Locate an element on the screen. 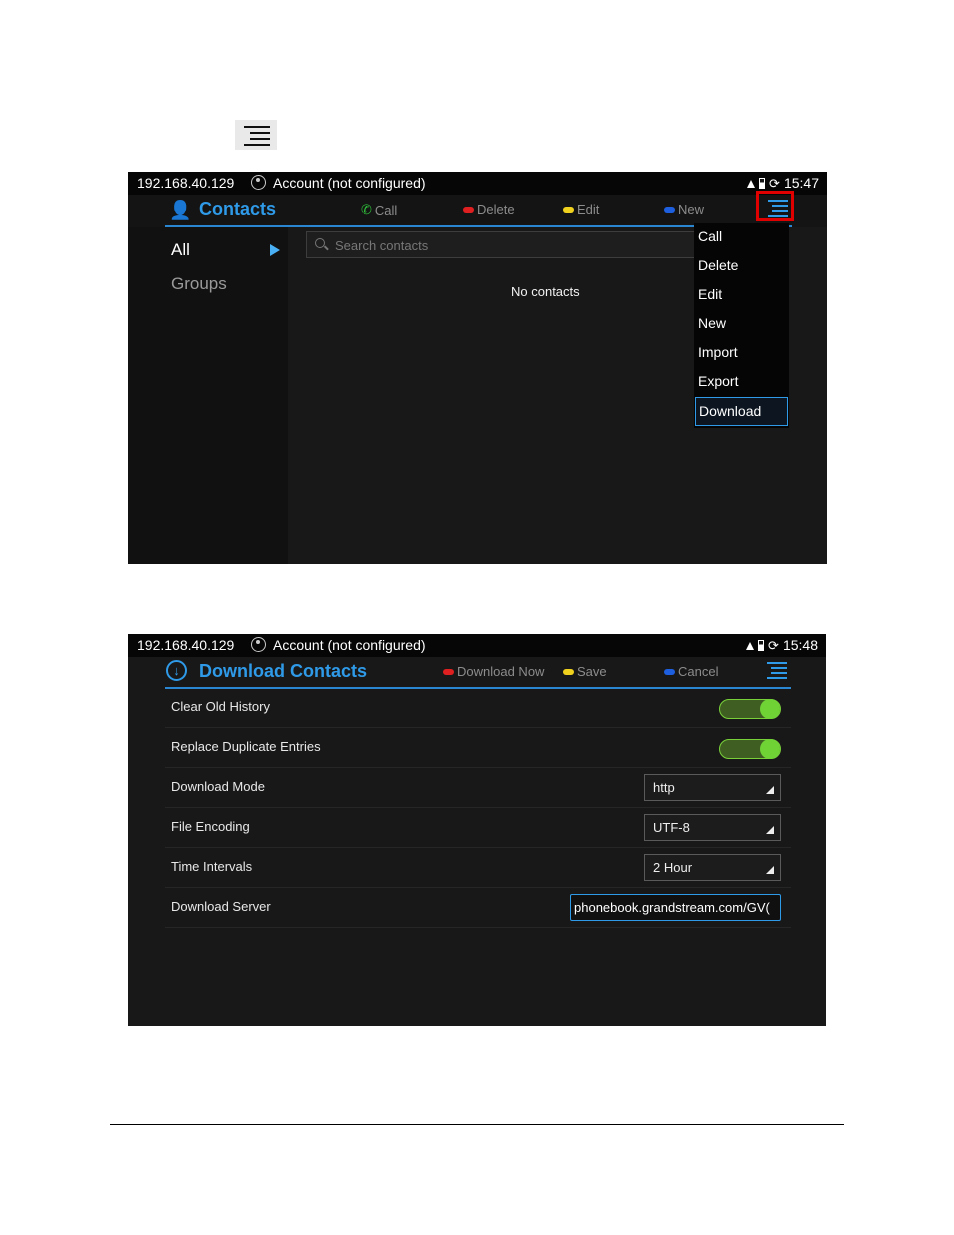 The width and height of the screenshot is (954, 1235). setting-label: Download Server is located at coordinates (221, 906).